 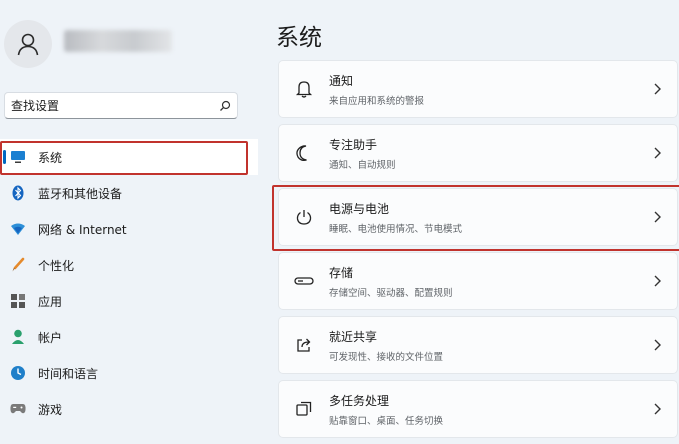 I want to click on power-icon, so click(x=304, y=217).